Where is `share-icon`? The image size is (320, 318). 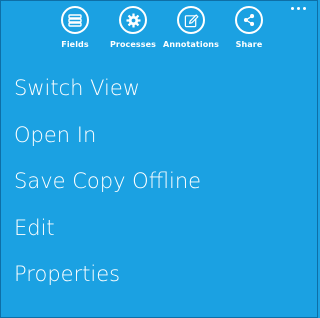 share-icon is located at coordinates (249, 20).